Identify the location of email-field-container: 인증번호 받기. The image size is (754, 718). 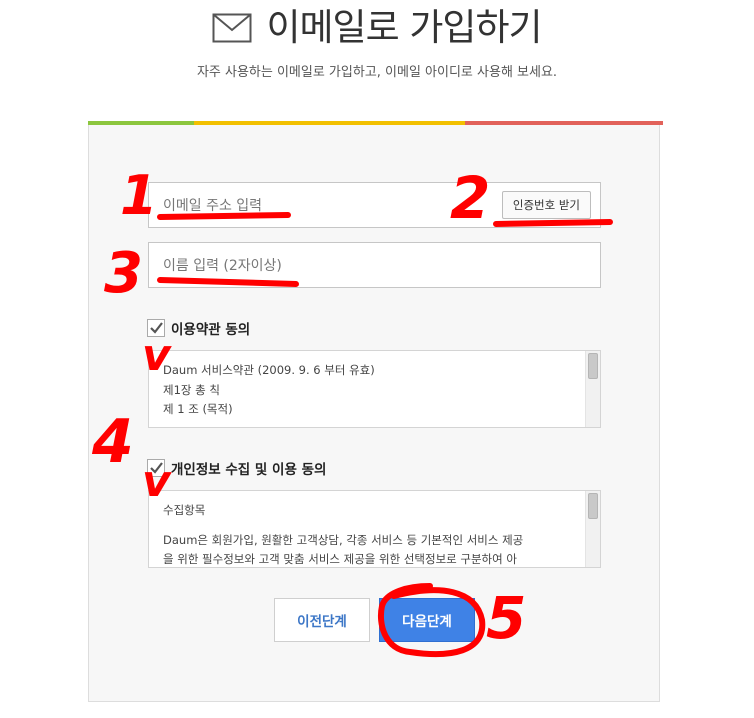
(374, 205).